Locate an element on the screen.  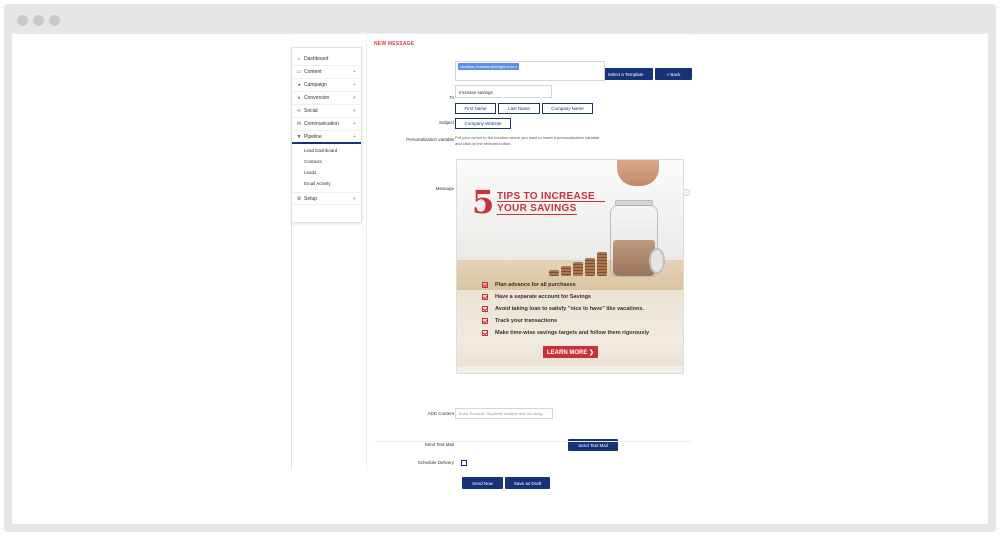
sidebar-border is located at coordinates (291, 346).